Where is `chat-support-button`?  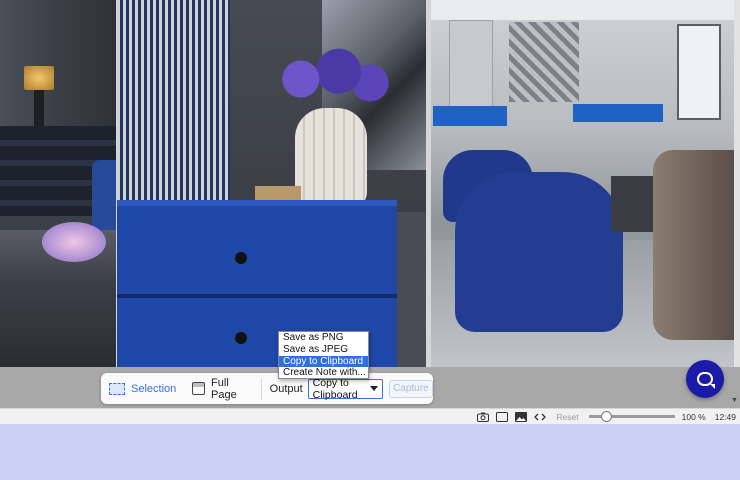
chat-support-button is located at coordinates (705, 379).